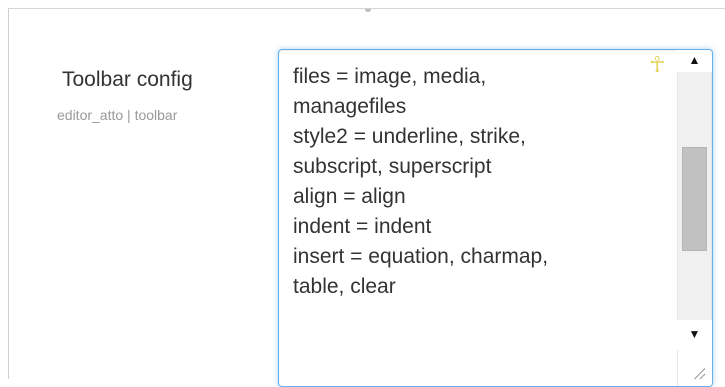 This screenshot has width=725, height=387. I want to click on resize-grip-icon, so click(699, 373).